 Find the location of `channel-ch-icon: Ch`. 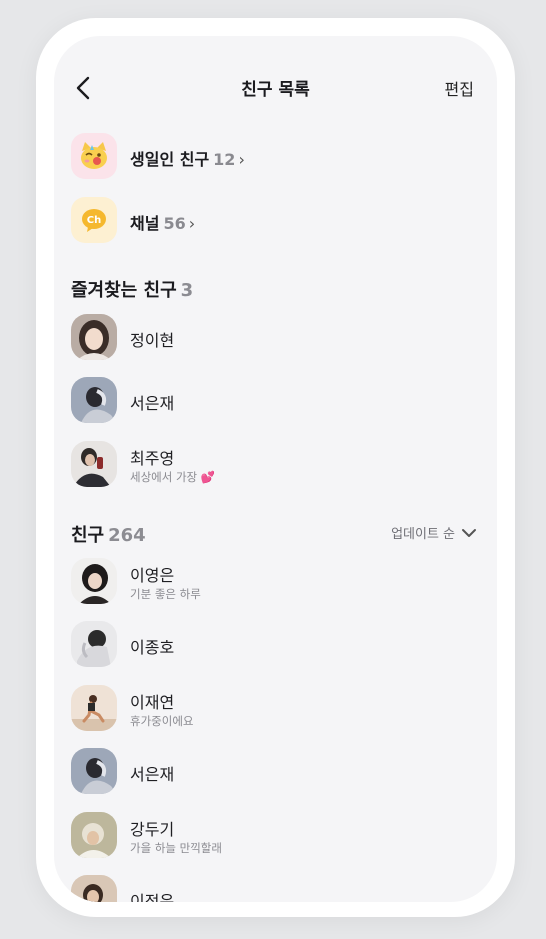

channel-ch-icon: Ch is located at coordinates (94, 220).